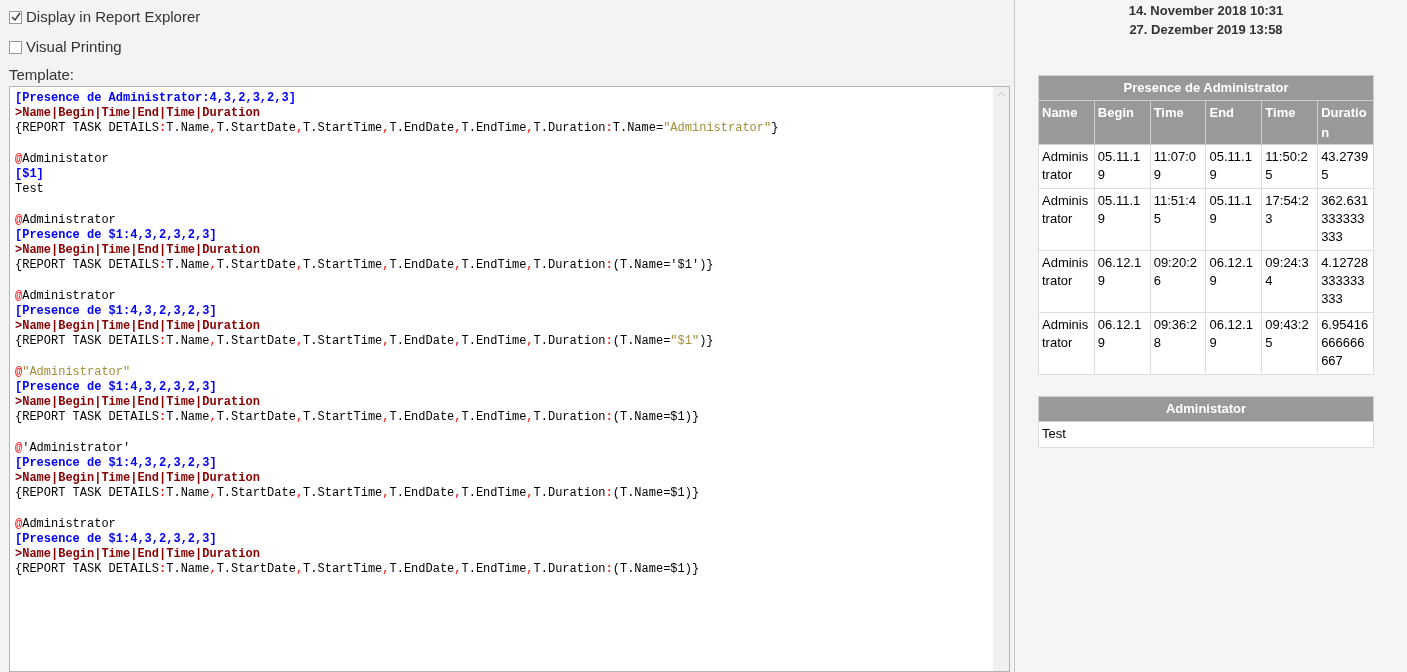 The image size is (1407, 672). I want to click on table-title: Administator, so click(1206, 409).